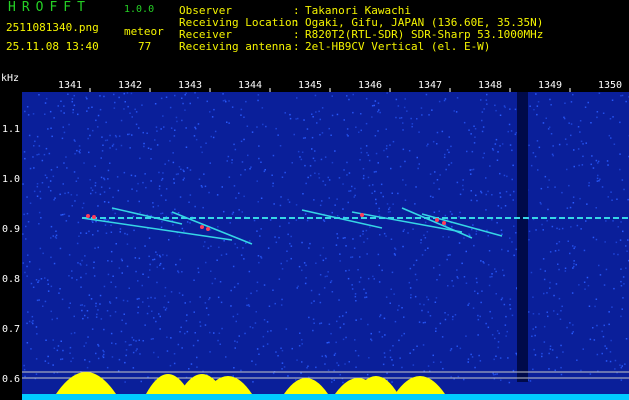 Image resolution: width=629 pixels, height=400 pixels. What do you see at coordinates (11, 329) in the screenshot?
I see `y-tick-label: 0.7` at bounding box center [11, 329].